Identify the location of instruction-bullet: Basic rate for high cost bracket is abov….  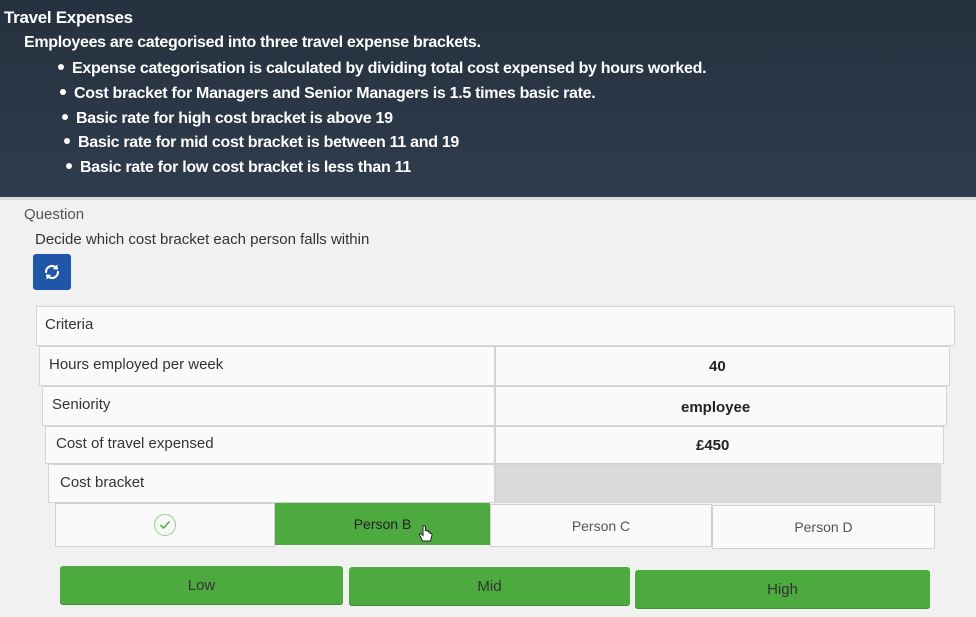
(227, 119).